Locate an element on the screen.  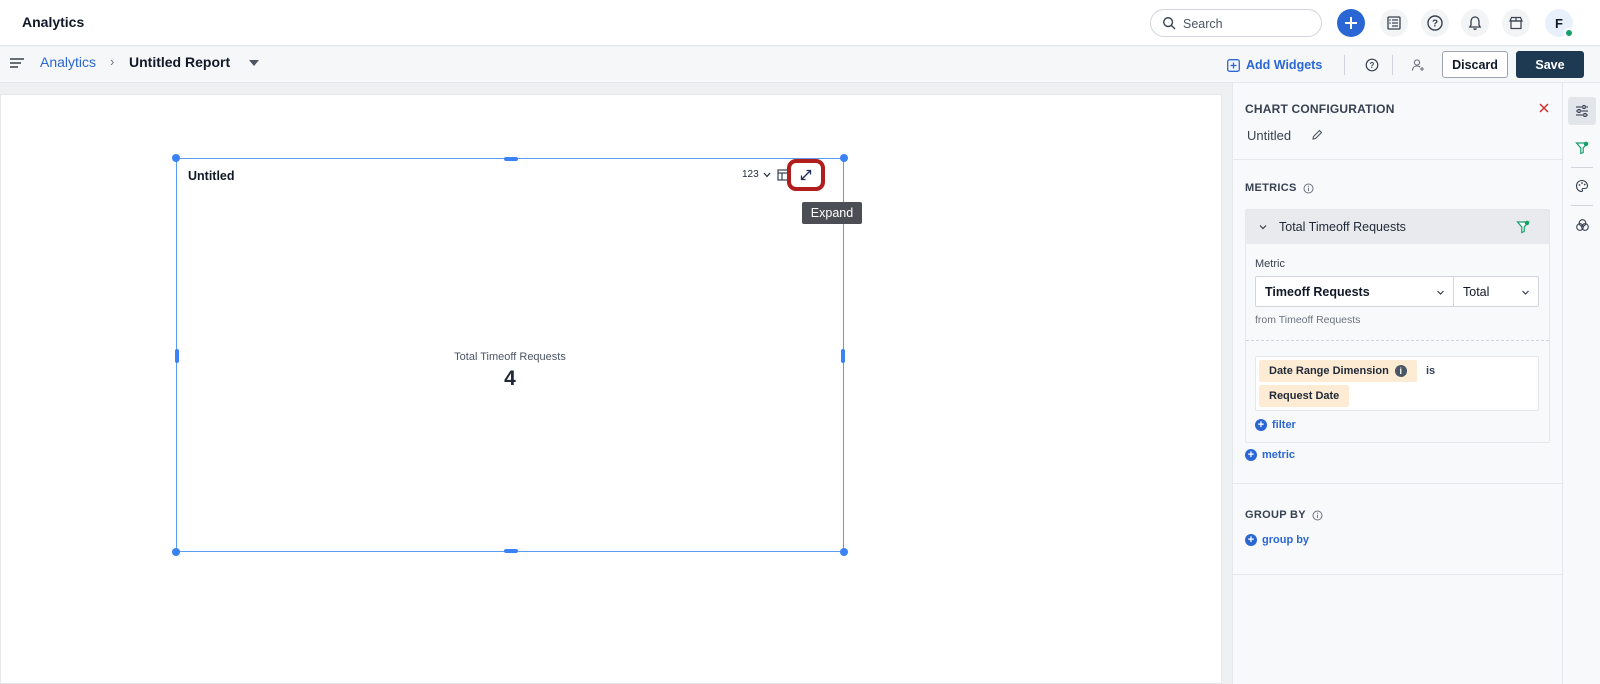
expand-tooltip: Expand is located at coordinates (832, 213).